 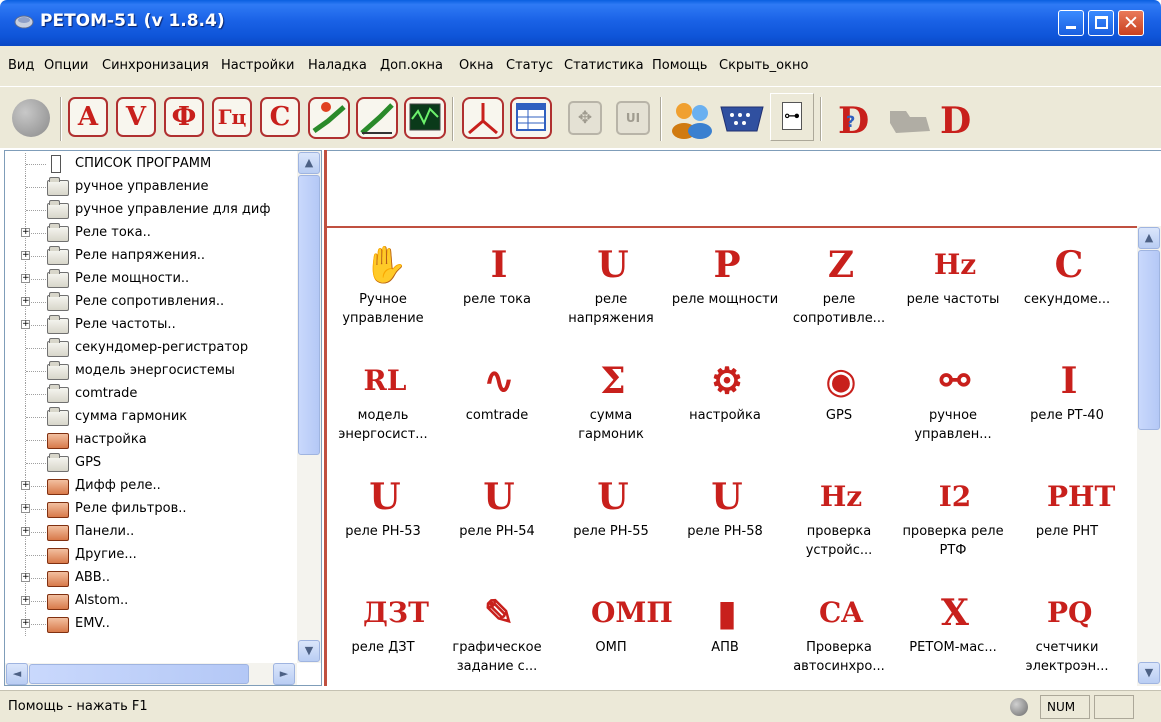 What do you see at coordinates (839, 406) in the screenshot?
I see `program-tile: ◉ GPS` at bounding box center [839, 406].